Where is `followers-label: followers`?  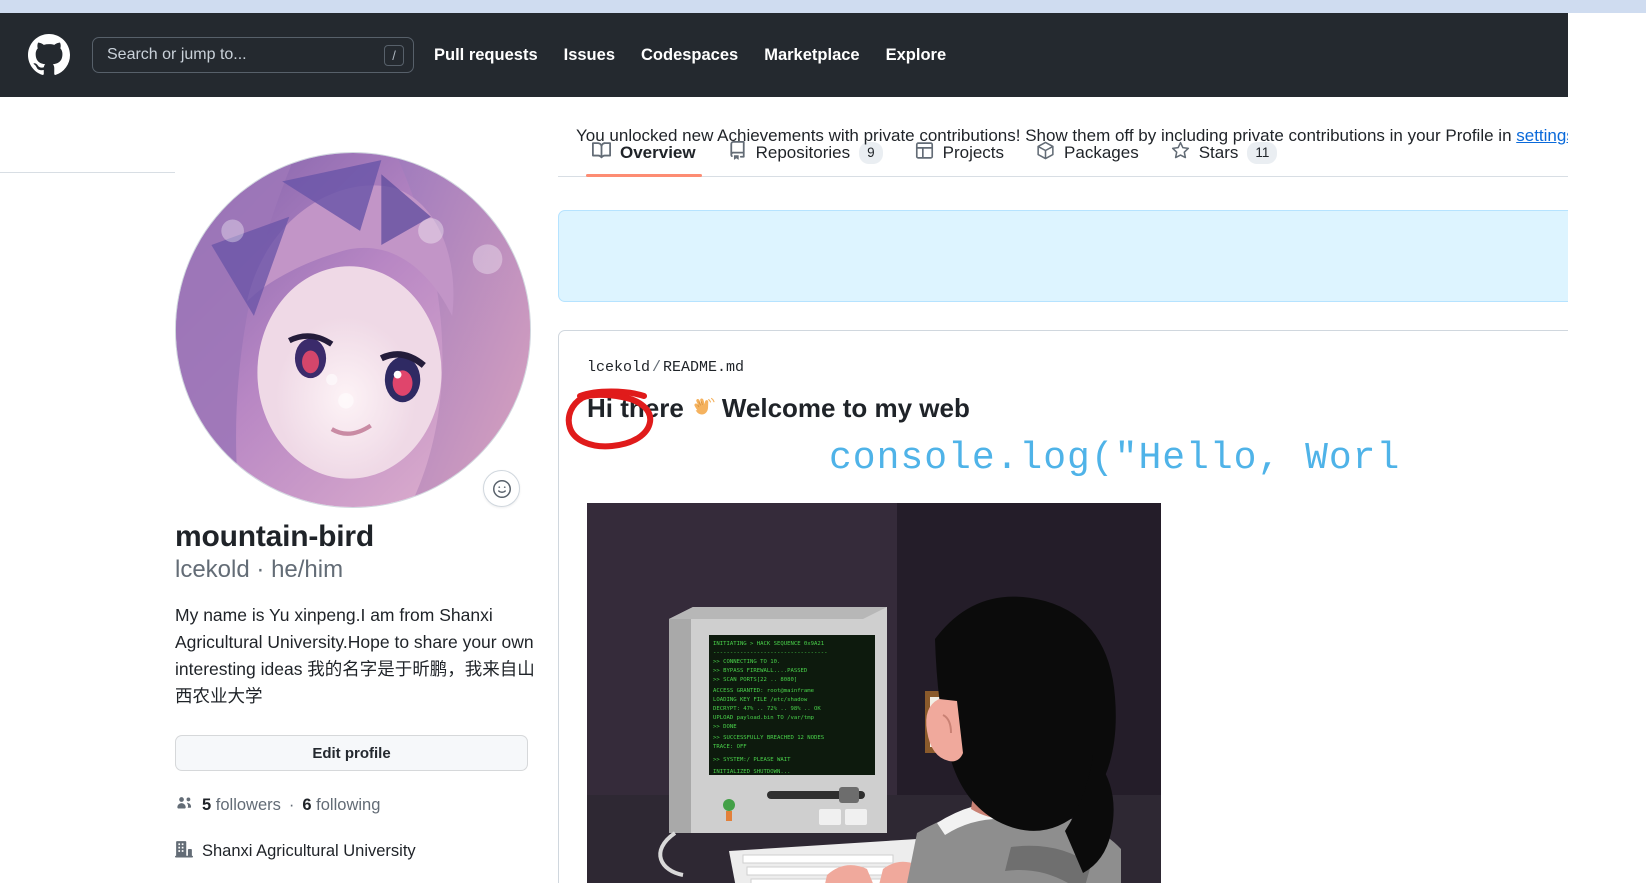
followers-label: followers is located at coordinates (248, 804).